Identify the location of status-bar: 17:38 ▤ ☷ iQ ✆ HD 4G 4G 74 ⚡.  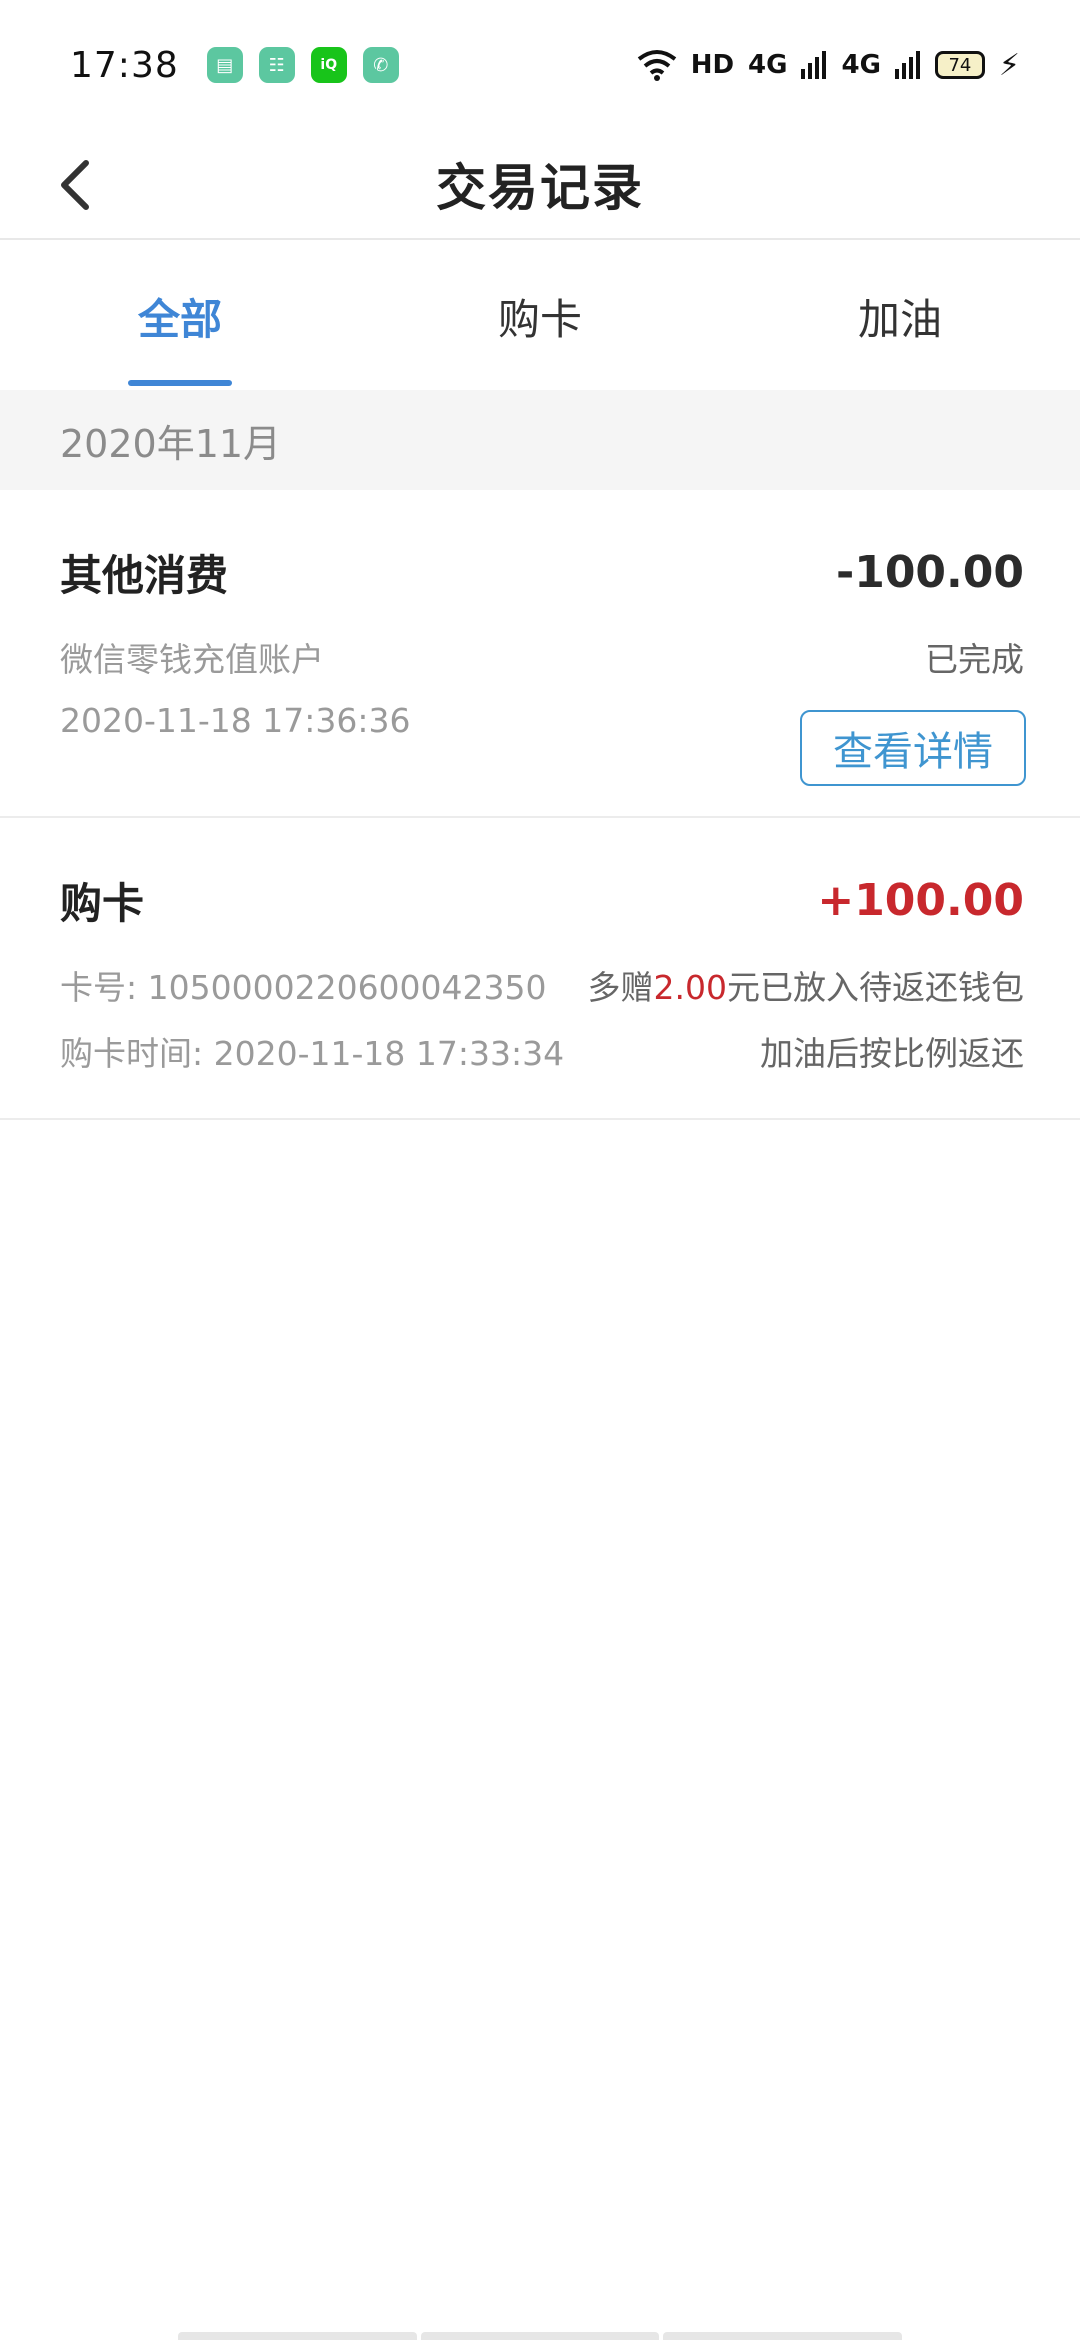
(540, 65).